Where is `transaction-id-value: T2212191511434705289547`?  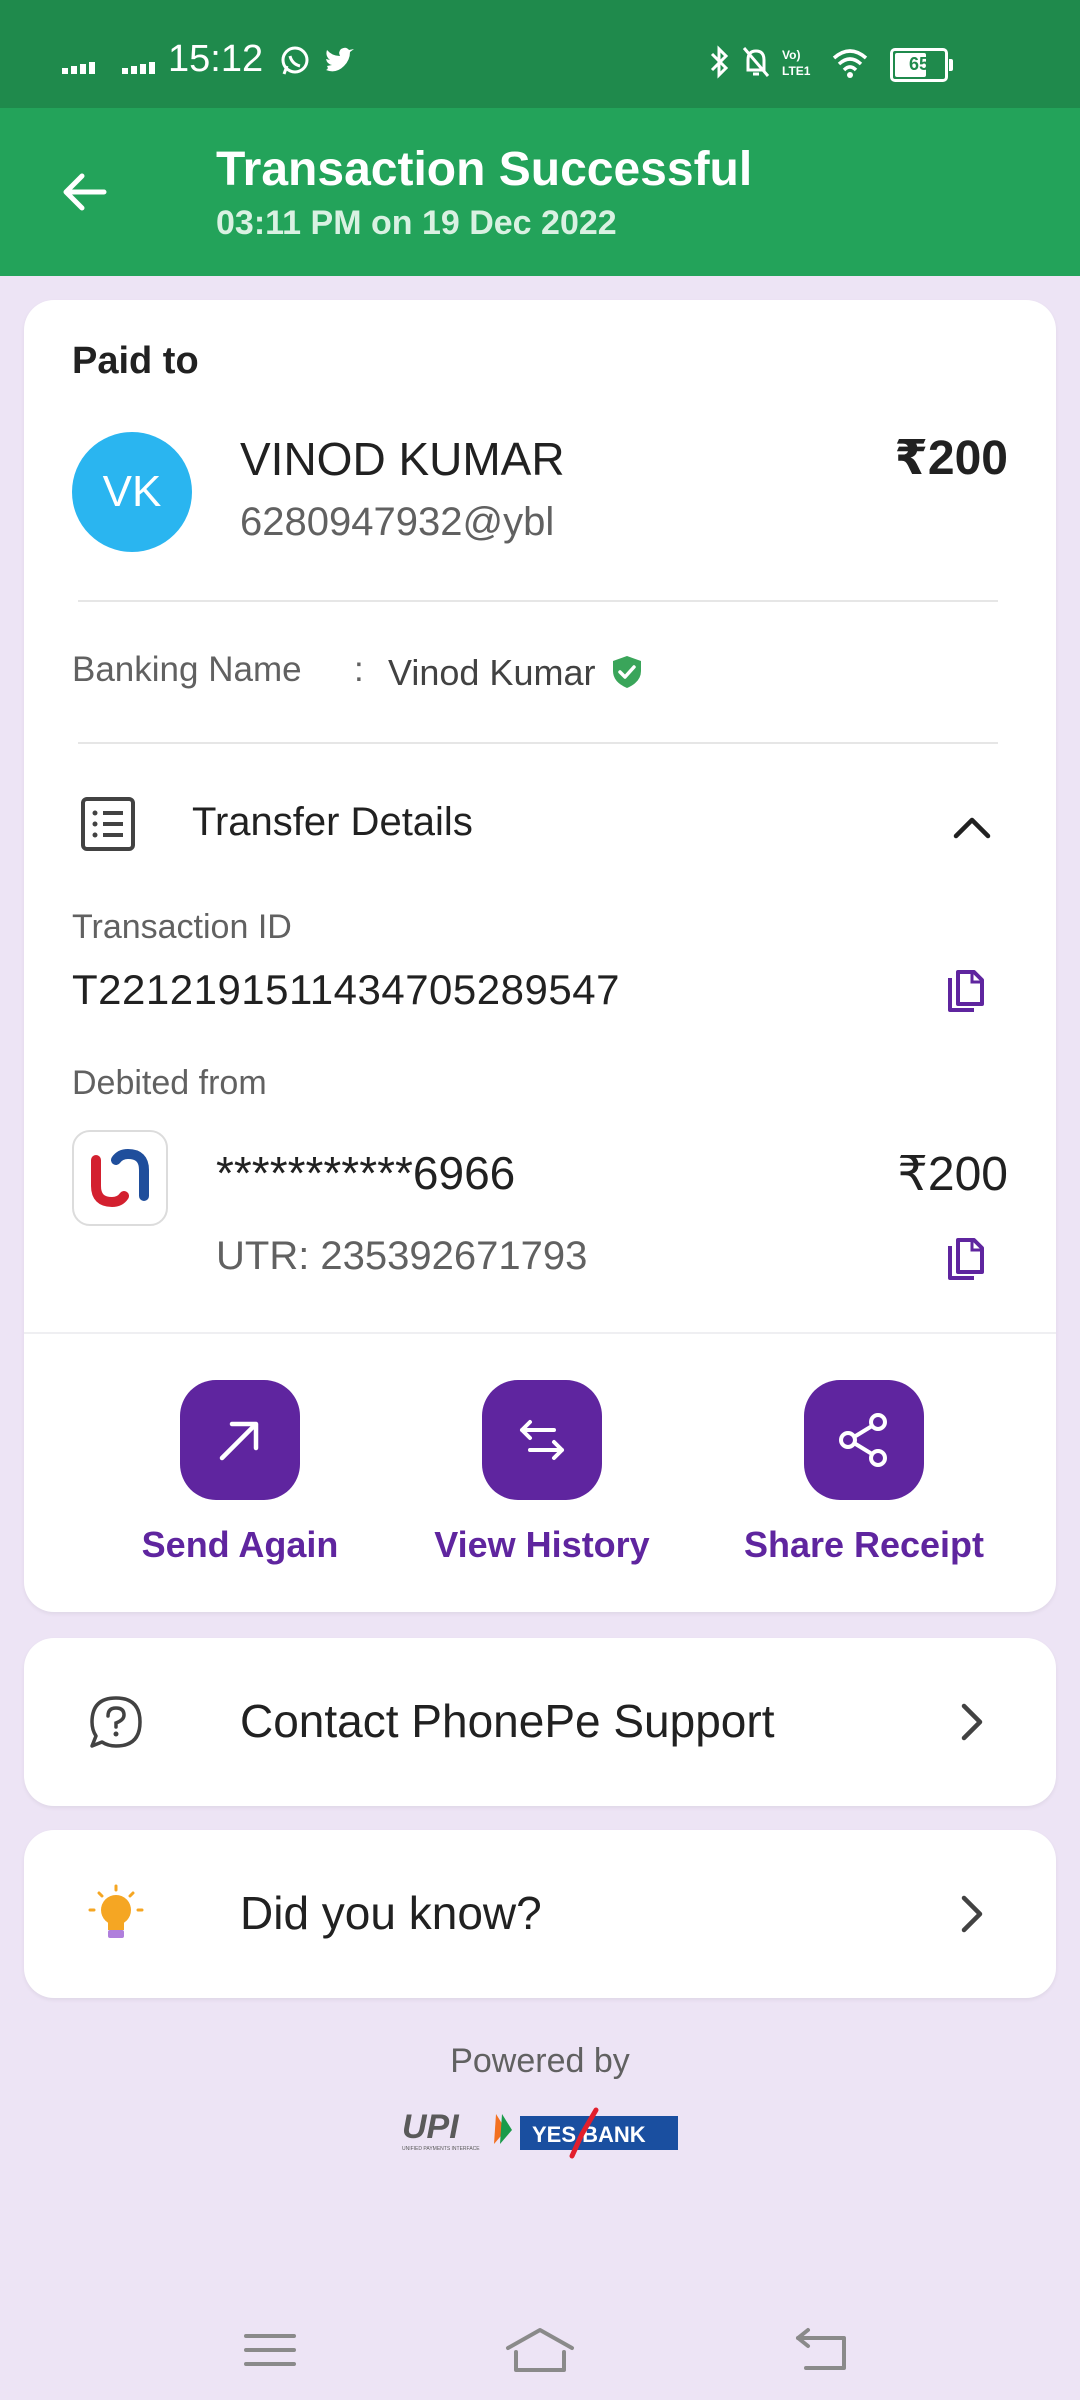
transaction-id-value: T2212191511434705289547 is located at coordinates (346, 989).